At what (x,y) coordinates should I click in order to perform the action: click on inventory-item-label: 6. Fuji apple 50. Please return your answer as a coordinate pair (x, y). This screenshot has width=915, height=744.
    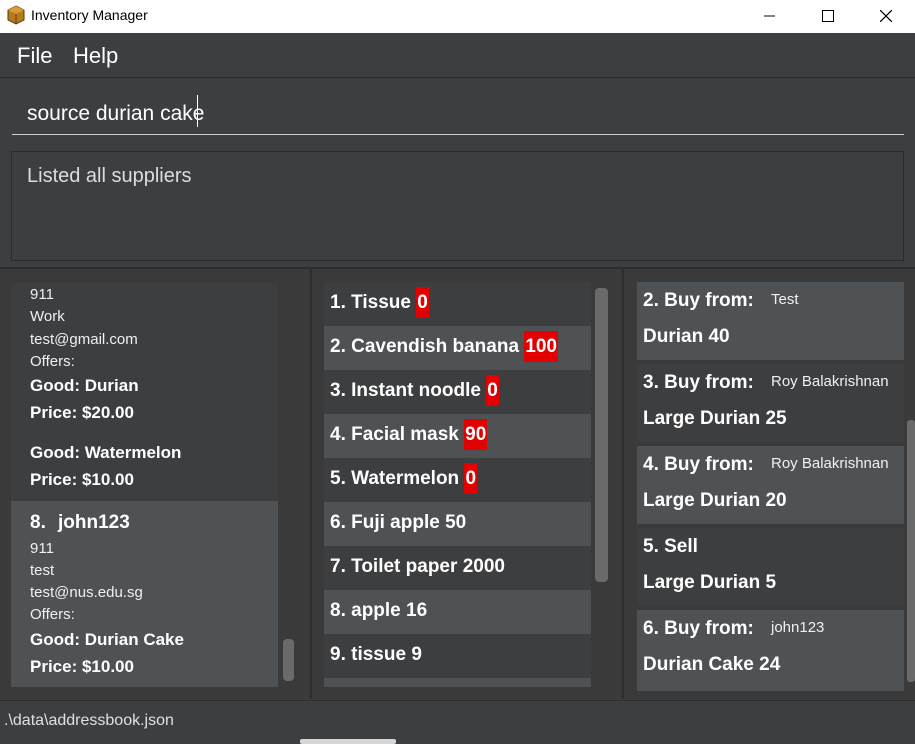
    Looking at the image, I should click on (398, 523).